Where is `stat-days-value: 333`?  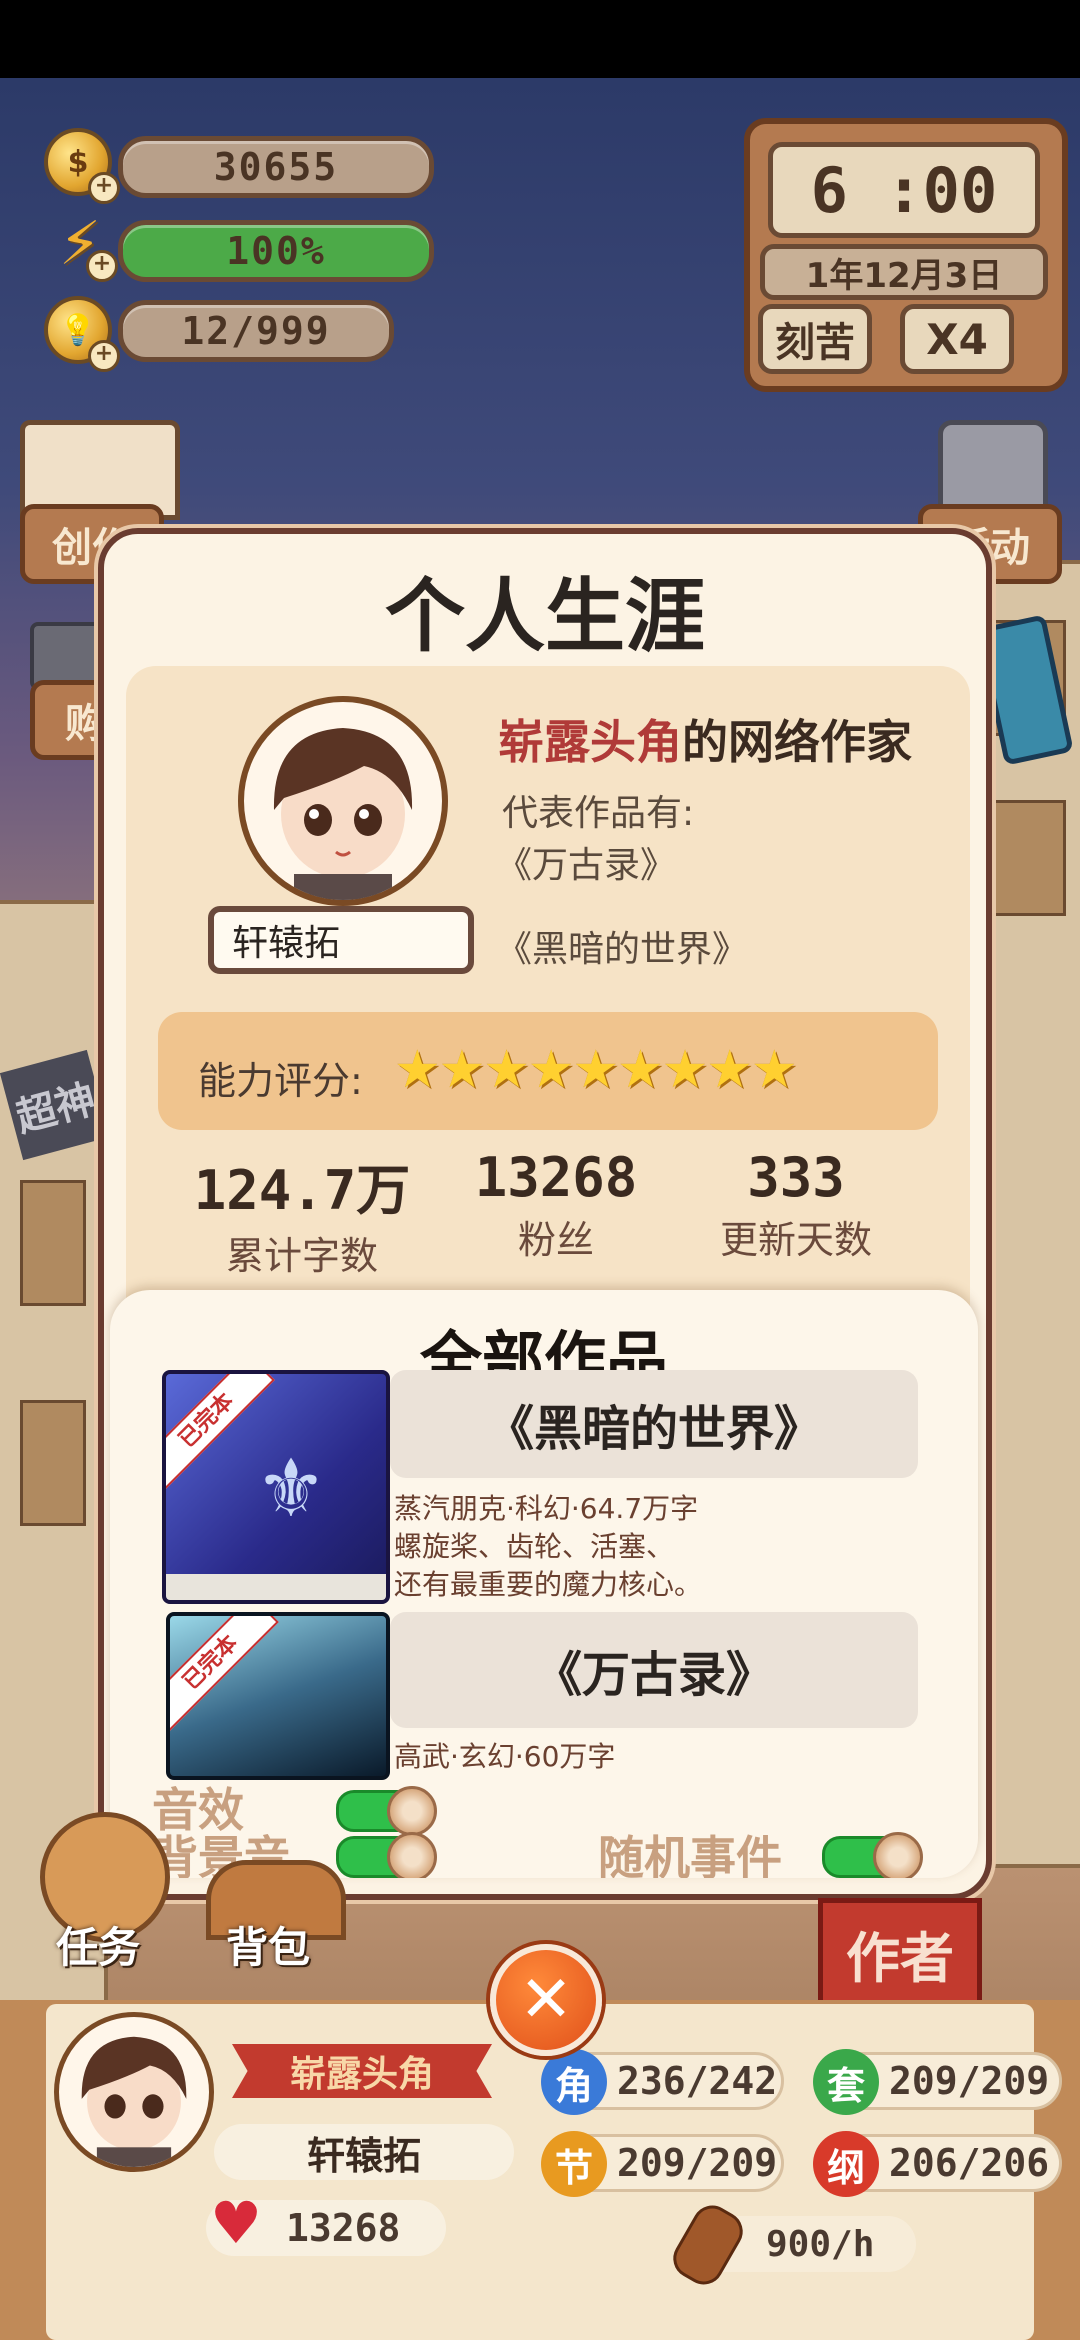 stat-days-value: 333 is located at coordinates (796, 1177).